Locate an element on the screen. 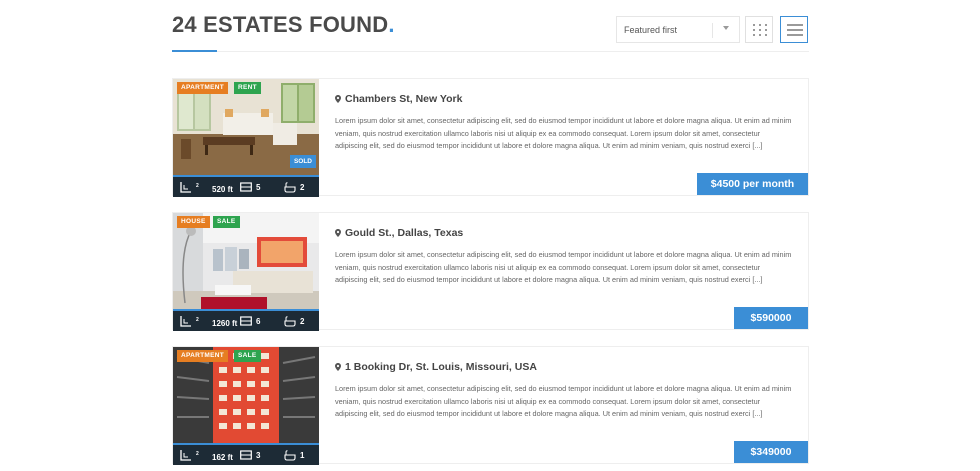 This screenshot has width=980, height=471. results-title: 24 ESTATES FOUND. is located at coordinates (283, 25).